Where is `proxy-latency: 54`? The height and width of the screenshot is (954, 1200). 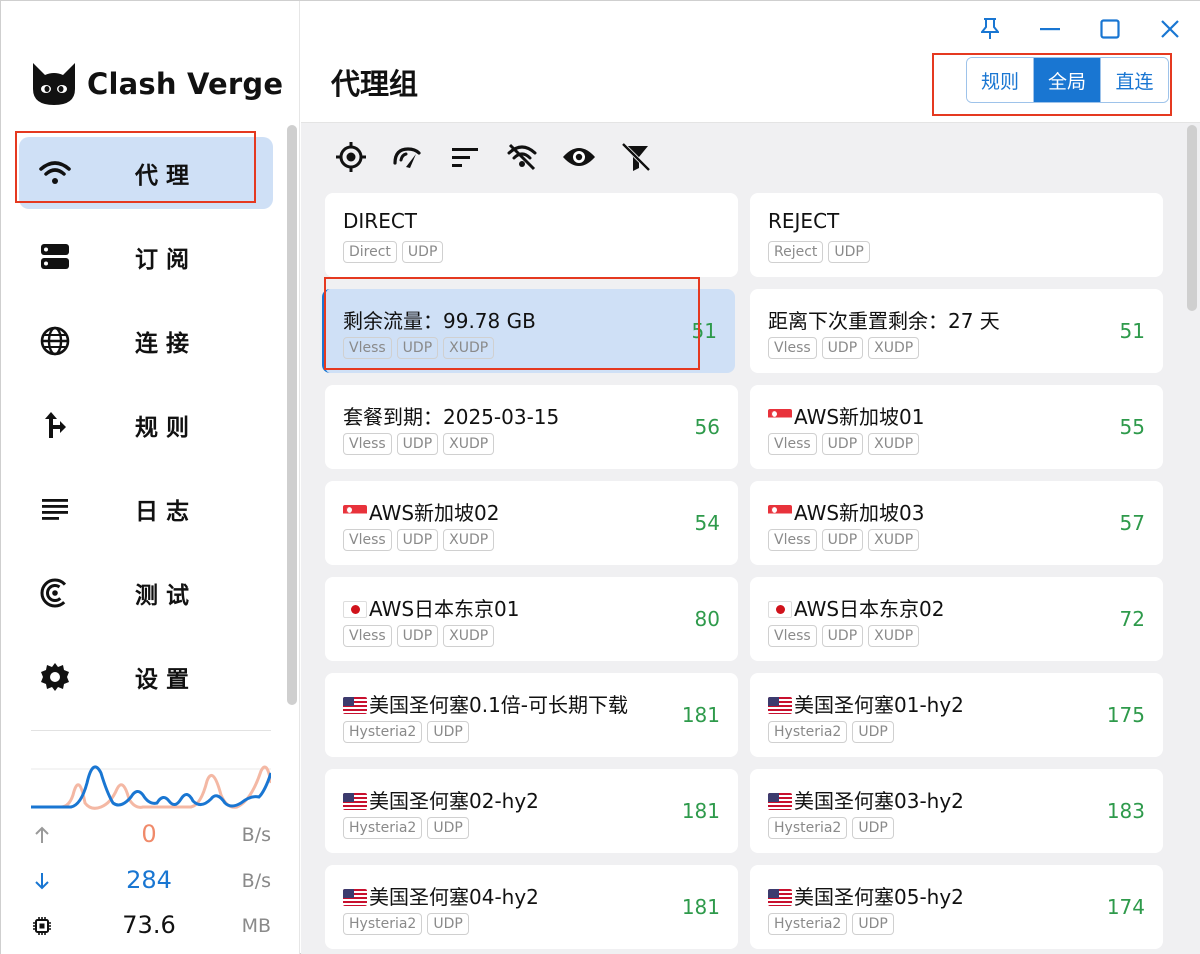
proxy-latency: 54 is located at coordinates (707, 523).